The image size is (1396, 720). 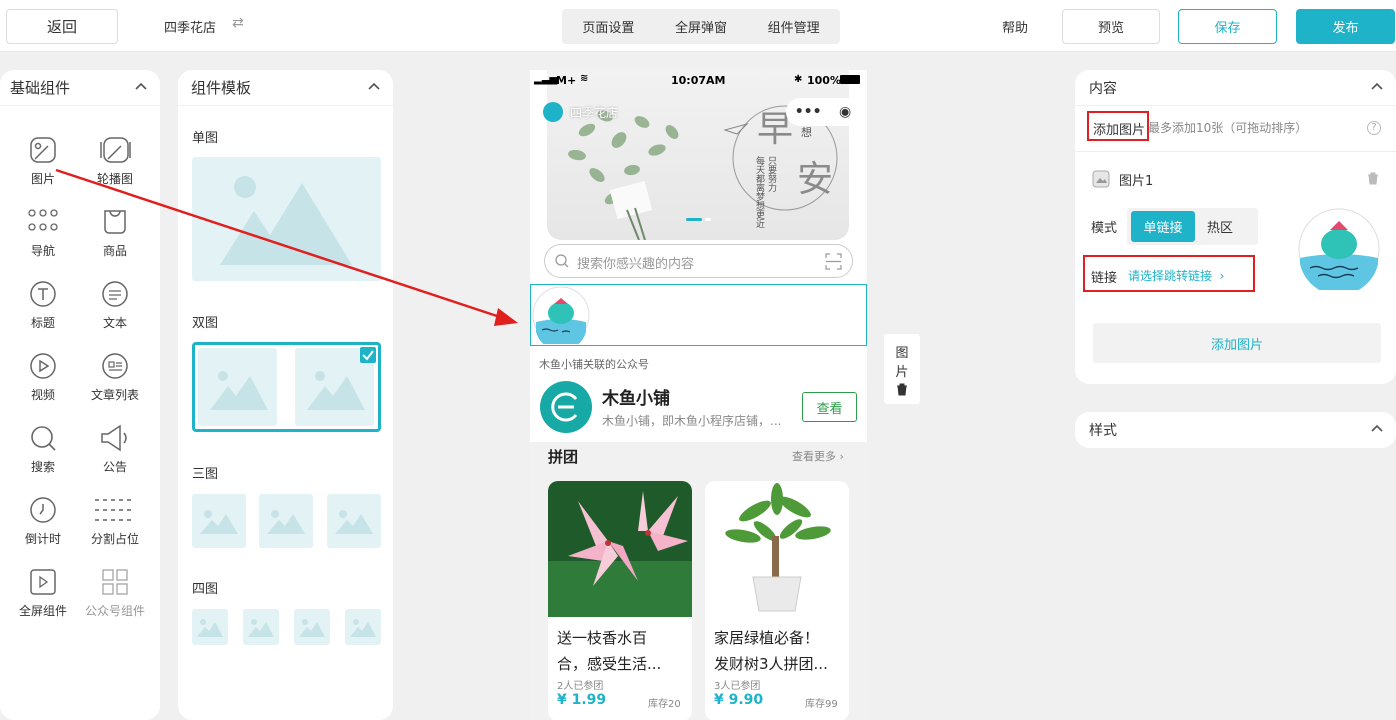 What do you see at coordinates (43, 521) in the screenshot?
I see `component-countdown: 倒计时` at bounding box center [43, 521].